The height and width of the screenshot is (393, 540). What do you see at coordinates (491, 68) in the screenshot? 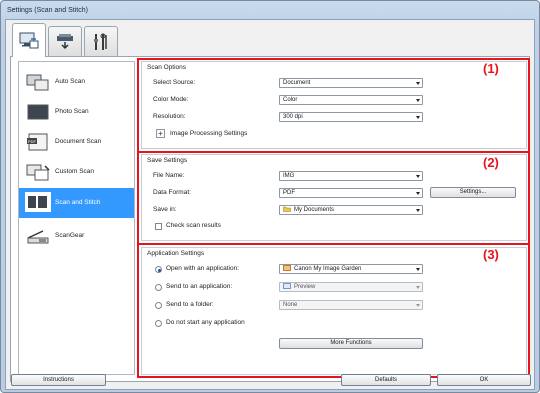
I see `callout-label-1: (1)` at bounding box center [491, 68].